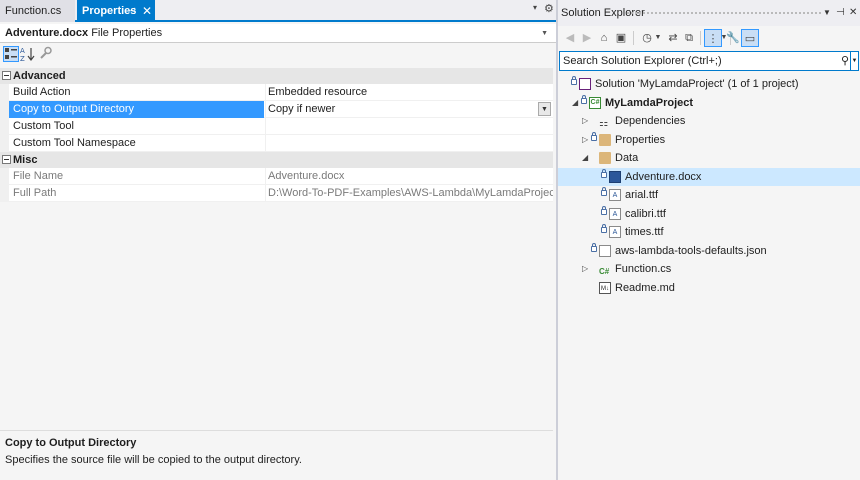  I want to click on category-label: Advanced, so click(39, 76).